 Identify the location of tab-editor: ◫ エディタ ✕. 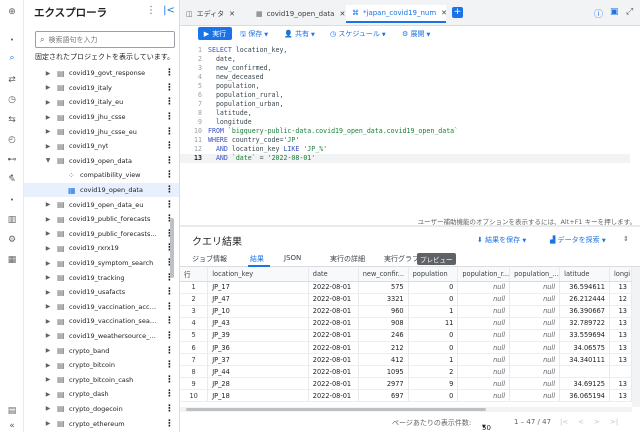
(207, 14).